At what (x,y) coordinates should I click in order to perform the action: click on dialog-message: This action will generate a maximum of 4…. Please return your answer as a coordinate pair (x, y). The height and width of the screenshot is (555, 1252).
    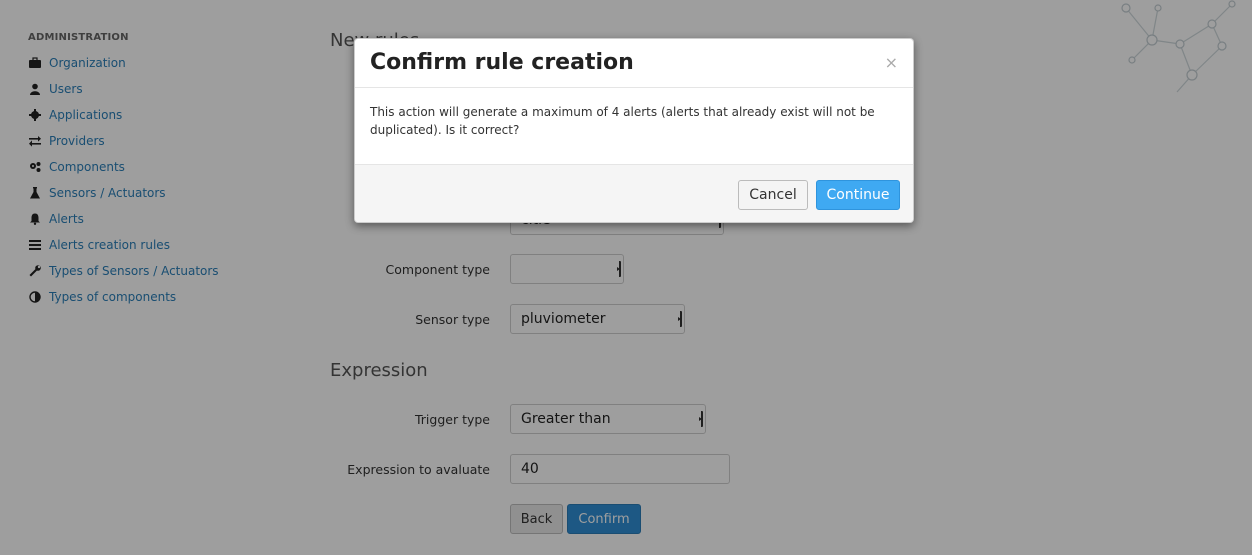
    Looking at the image, I should click on (622, 121).